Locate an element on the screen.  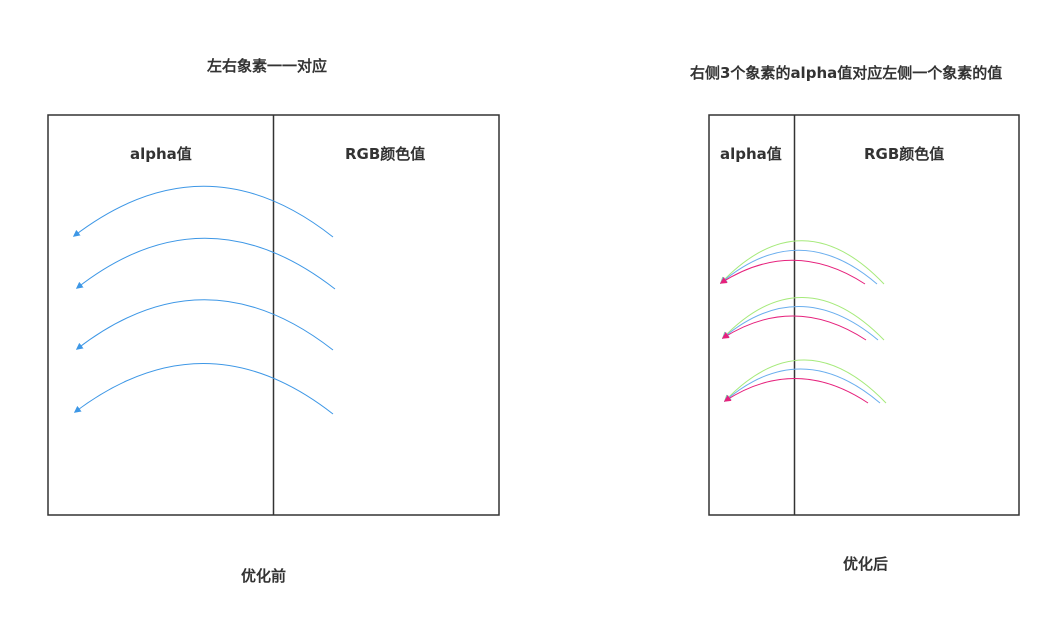
after-alpha-label: alpha值 is located at coordinates (751, 154).